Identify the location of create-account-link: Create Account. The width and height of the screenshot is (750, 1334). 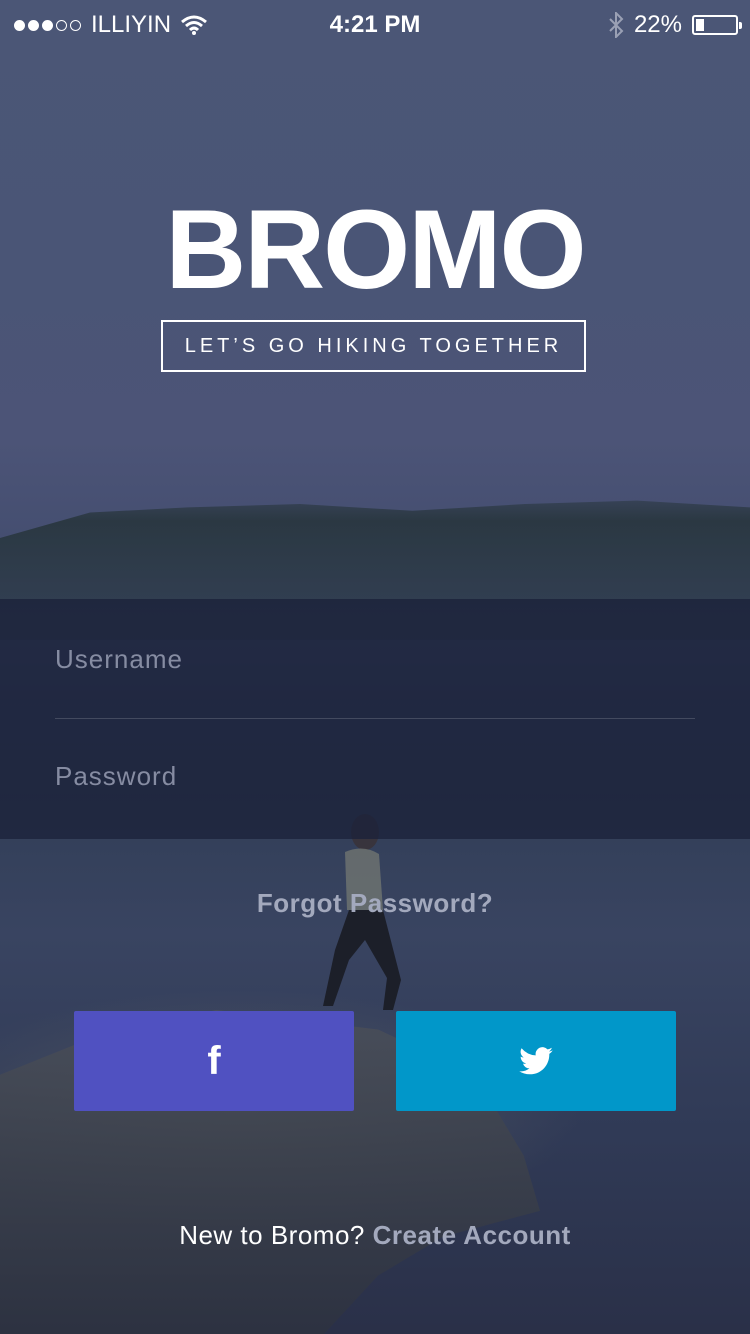
(472, 1235).